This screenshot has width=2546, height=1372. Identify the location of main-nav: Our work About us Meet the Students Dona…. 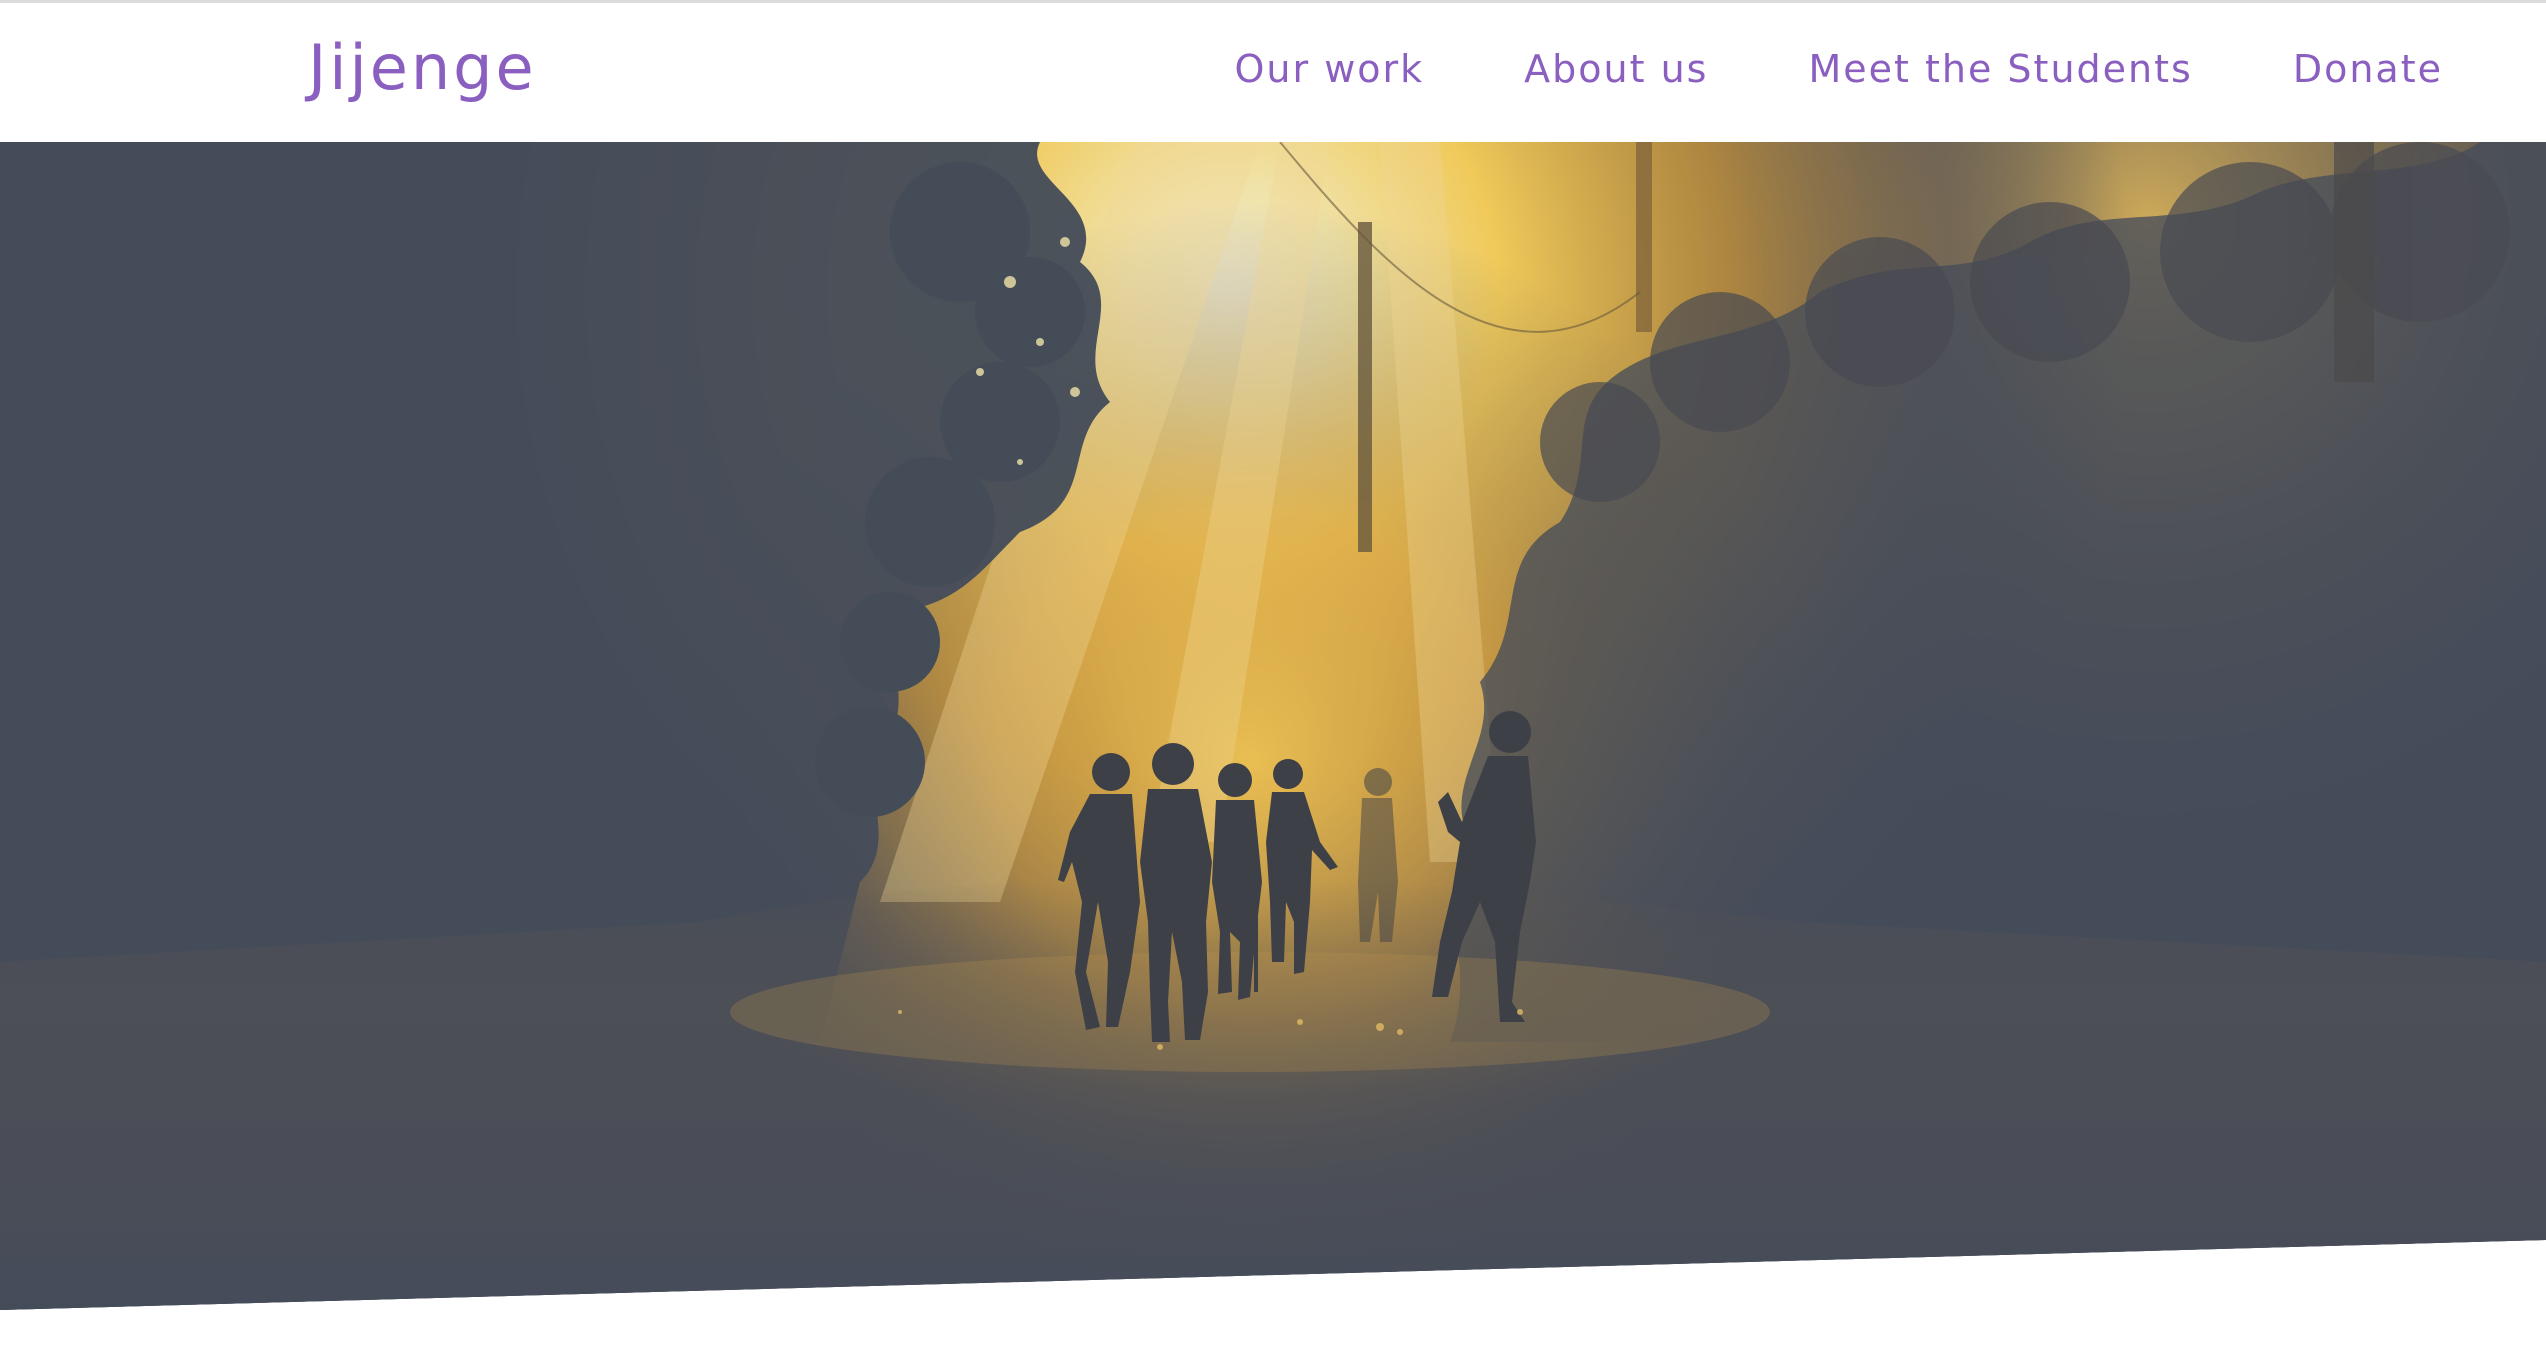
(1839, 69).